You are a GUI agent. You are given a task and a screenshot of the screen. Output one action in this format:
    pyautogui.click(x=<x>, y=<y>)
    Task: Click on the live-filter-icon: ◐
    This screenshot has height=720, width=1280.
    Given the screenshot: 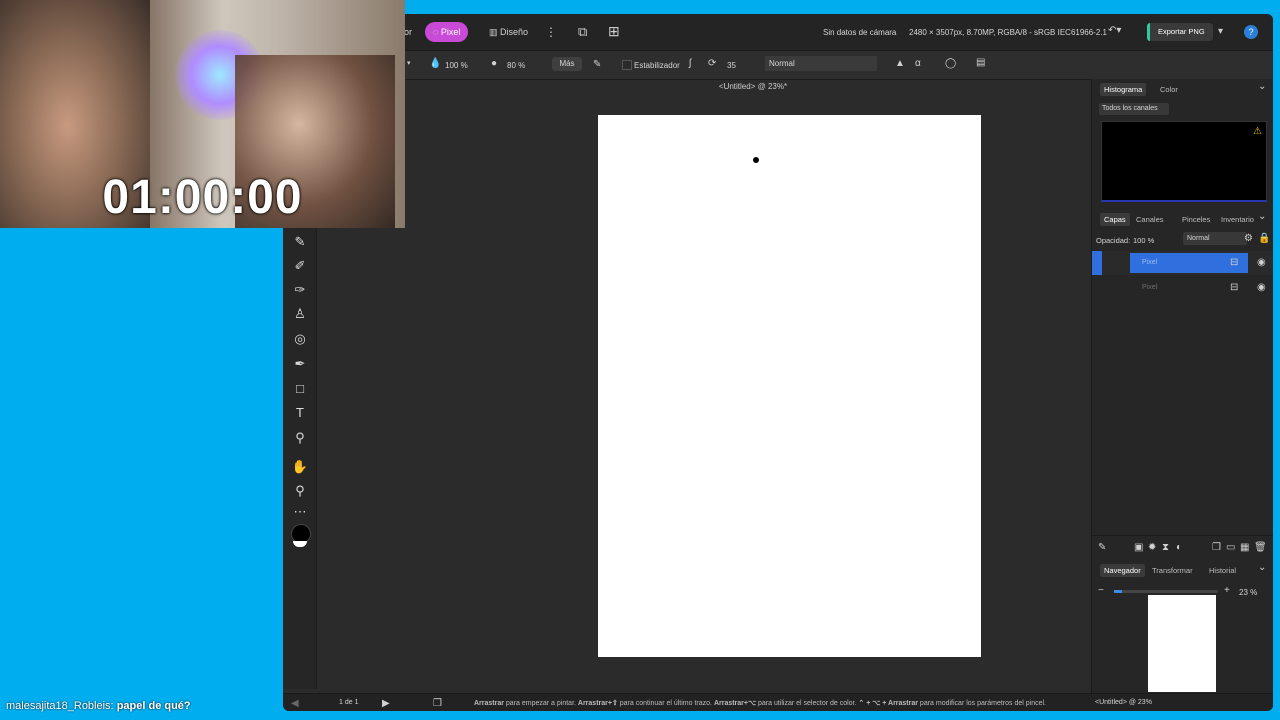 What is the action you would take?
    pyautogui.click(x=1179, y=547)
    